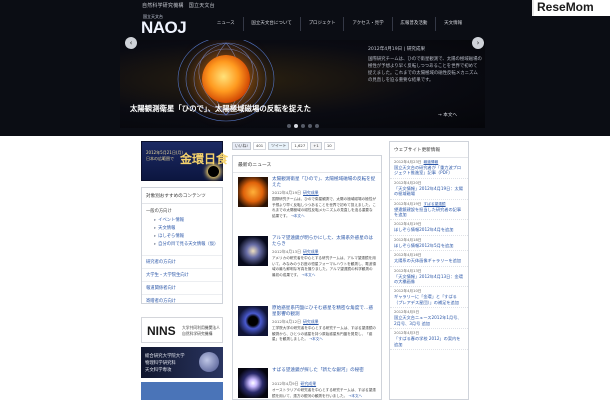  What do you see at coordinates (295, 322) in the screenshot?
I see `news-date: 2012年4月12日 研究成果` at bounding box center [295, 322].